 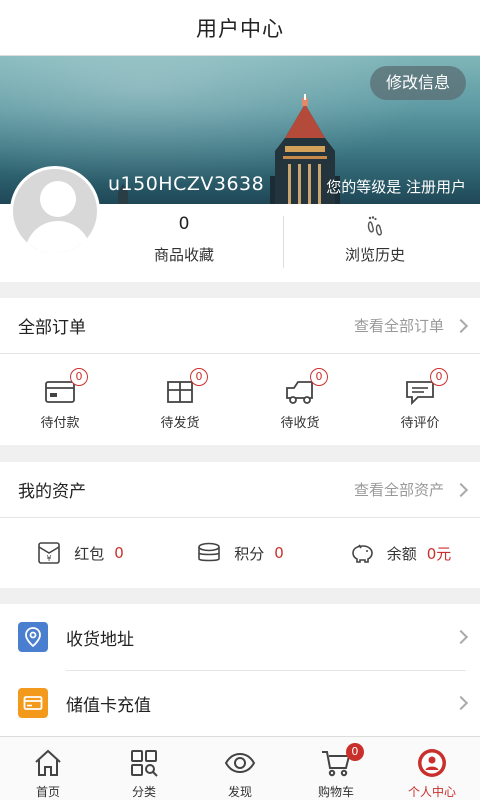 What do you see at coordinates (375, 239) in the screenshot?
I see `history-stat: 浏览历史` at bounding box center [375, 239].